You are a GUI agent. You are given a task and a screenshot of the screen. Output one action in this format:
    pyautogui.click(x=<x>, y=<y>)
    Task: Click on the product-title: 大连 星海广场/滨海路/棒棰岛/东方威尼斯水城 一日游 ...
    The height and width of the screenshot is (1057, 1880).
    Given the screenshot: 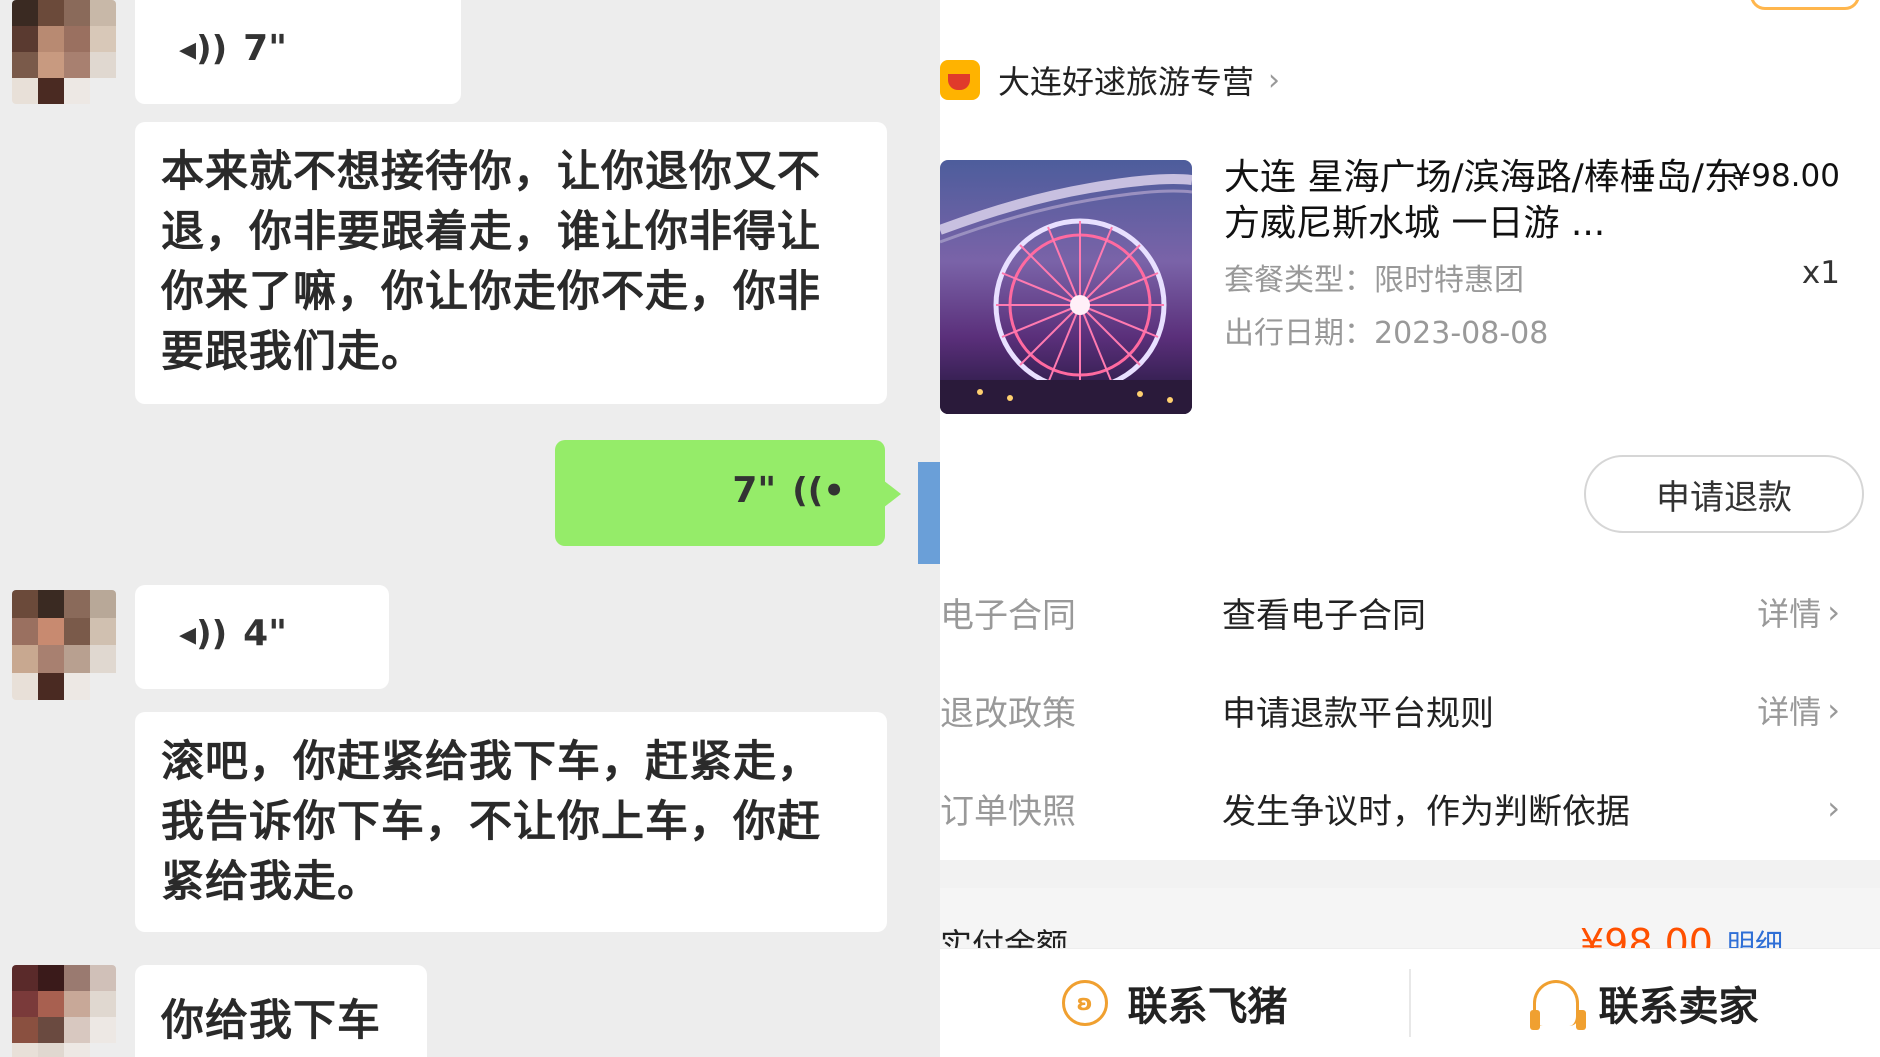 What is the action you would take?
    pyautogui.click(x=1484, y=201)
    